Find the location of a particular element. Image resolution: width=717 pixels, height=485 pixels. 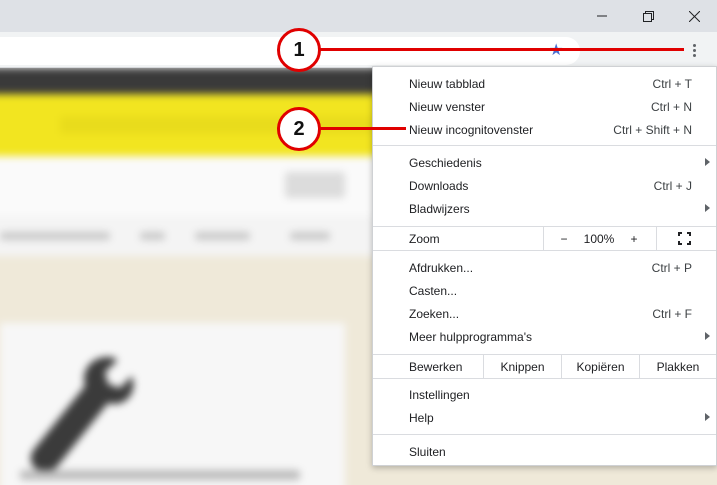

zoom-out-button: − is located at coordinates (564, 238).